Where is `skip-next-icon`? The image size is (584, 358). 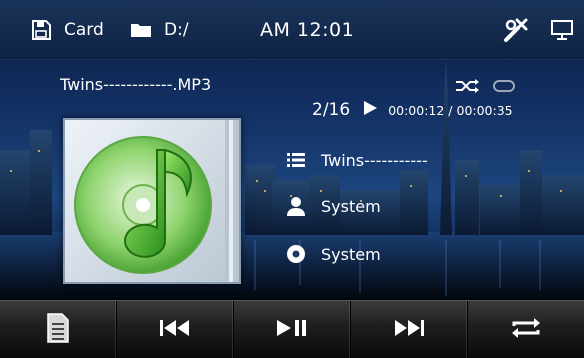
skip-next-icon is located at coordinates (409, 330).